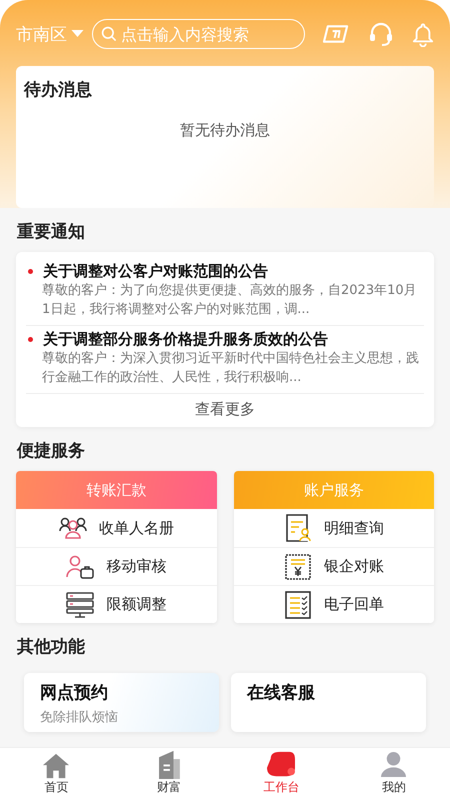  Describe the element at coordinates (298, 528) in the screenshot. I see `document-person-icon` at that location.